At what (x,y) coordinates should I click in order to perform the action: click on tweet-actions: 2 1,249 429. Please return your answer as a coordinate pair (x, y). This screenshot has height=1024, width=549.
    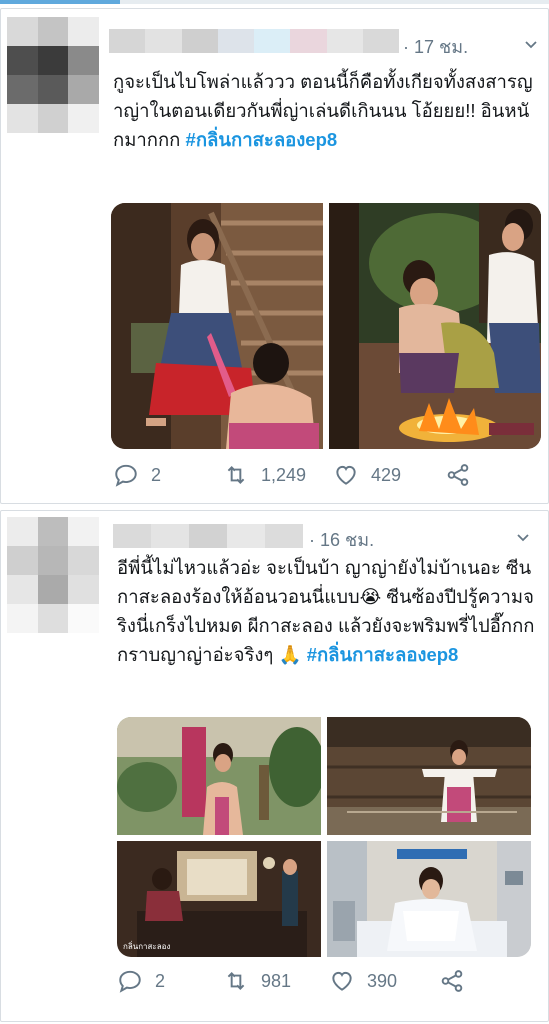
    Looking at the image, I should click on (325, 475).